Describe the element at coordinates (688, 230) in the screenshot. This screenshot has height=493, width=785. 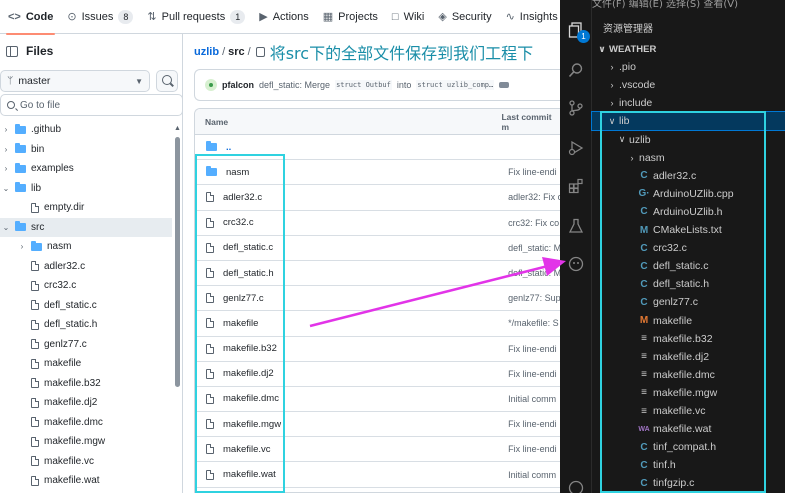
I see `explorer-file: M CMakeLists.txt` at that location.